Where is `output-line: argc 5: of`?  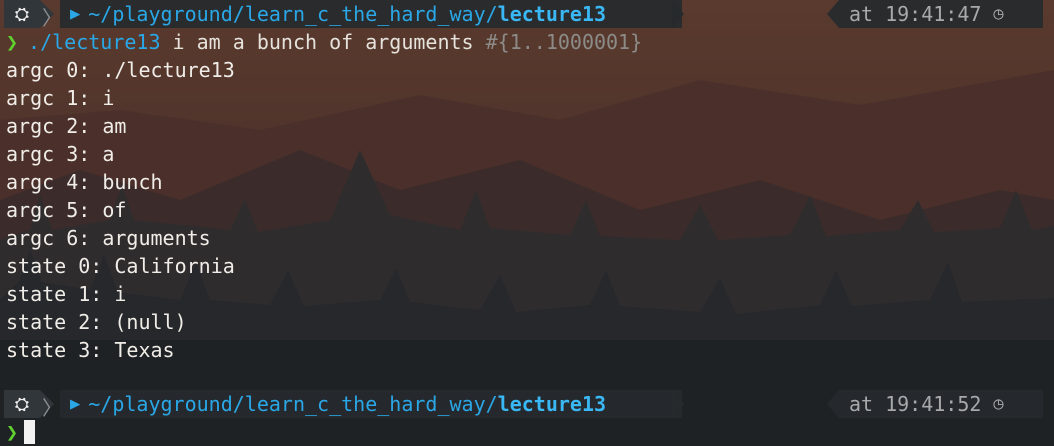
output-line: argc 5: of is located at coordinates (66, 210).